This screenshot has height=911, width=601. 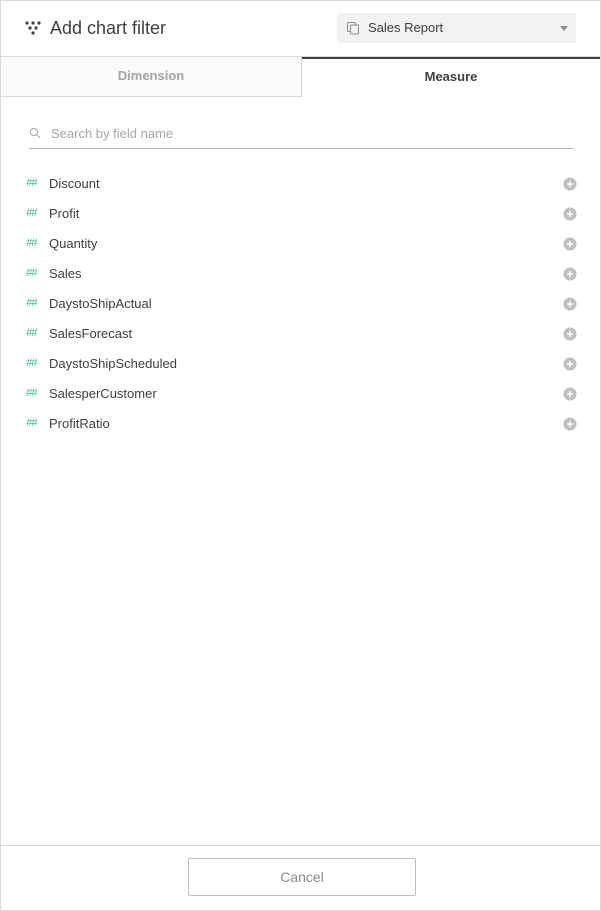 I want to click on search-icon, so click(x=35, y=133).